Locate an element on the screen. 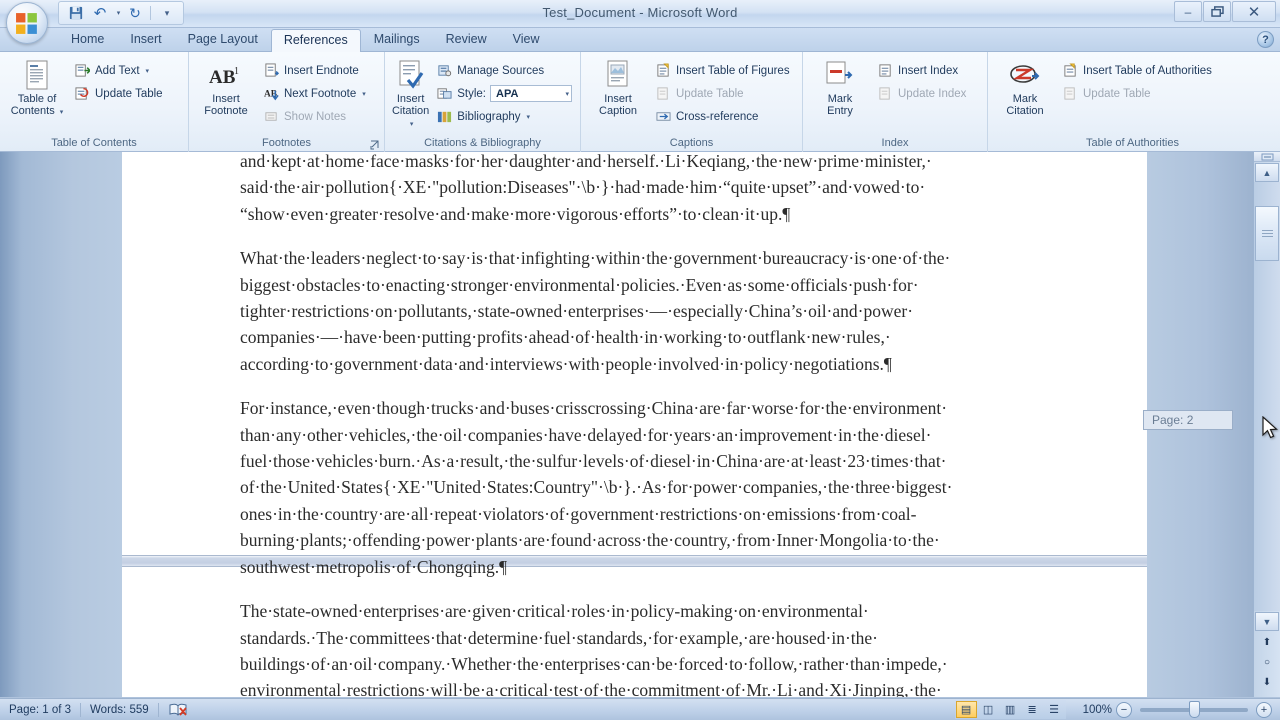 The height and width of the screenshot is (720, 1280). office-button is located at coordinates (27, 23).